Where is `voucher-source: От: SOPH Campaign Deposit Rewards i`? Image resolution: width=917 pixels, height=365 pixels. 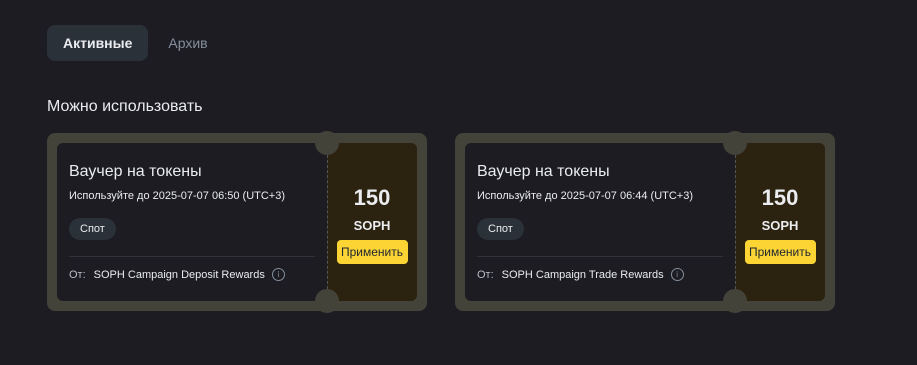
voucher-source: От: SOPH Campaign Deposit Rewards i is located at coordinates (177, 274).